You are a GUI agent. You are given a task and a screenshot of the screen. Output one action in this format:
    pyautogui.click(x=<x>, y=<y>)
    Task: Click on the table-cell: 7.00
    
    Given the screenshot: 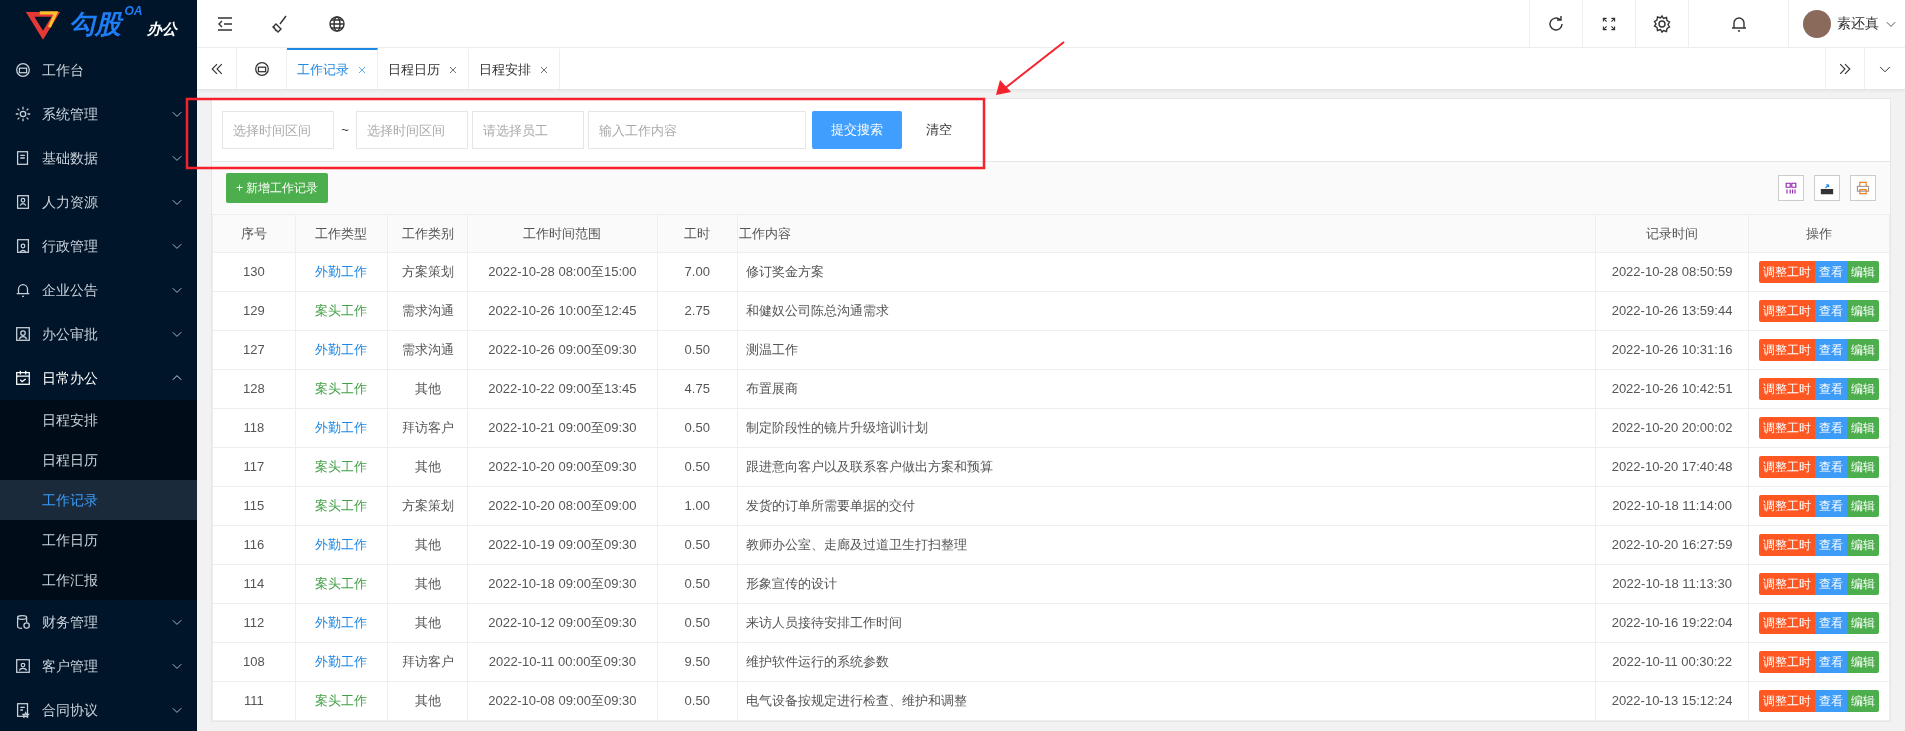 What is the action you would take?
    pyautogui.click(x=697, y=272)
    